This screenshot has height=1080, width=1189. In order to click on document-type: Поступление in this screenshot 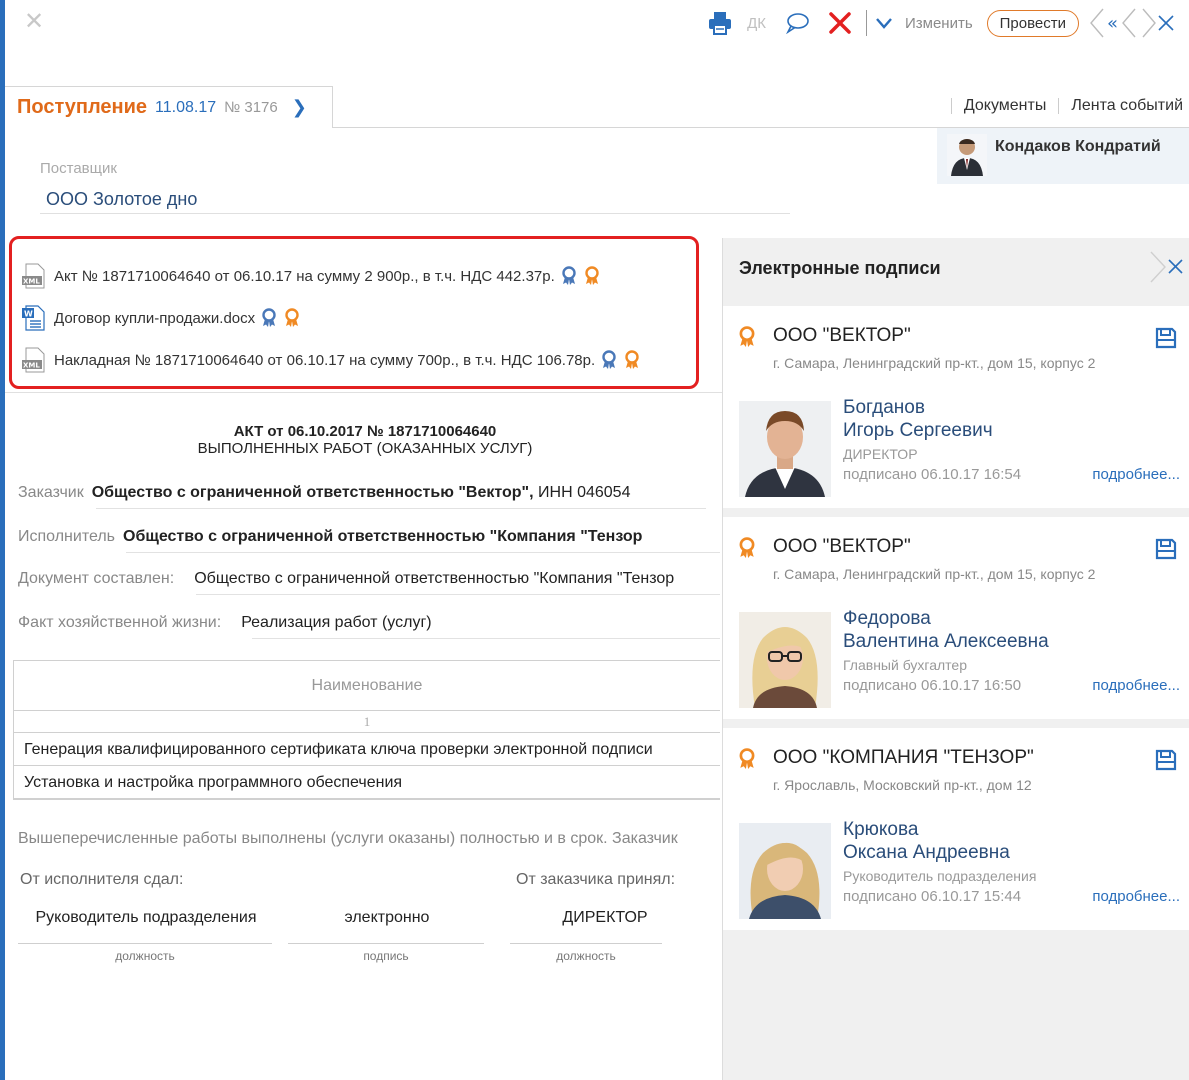, I will do `click(82, 107)`.